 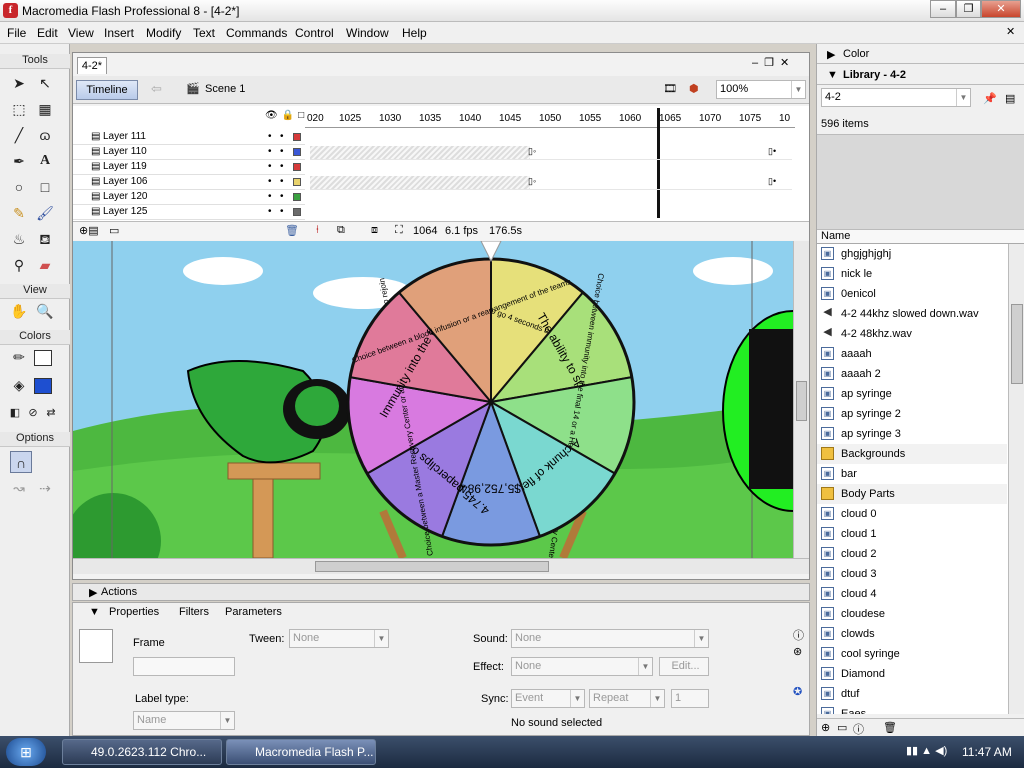 What do you see at coordinates (912, 594) in the screenshot?
I see `library-item: ▣ cloud 4` at bounding box center [912, 594].